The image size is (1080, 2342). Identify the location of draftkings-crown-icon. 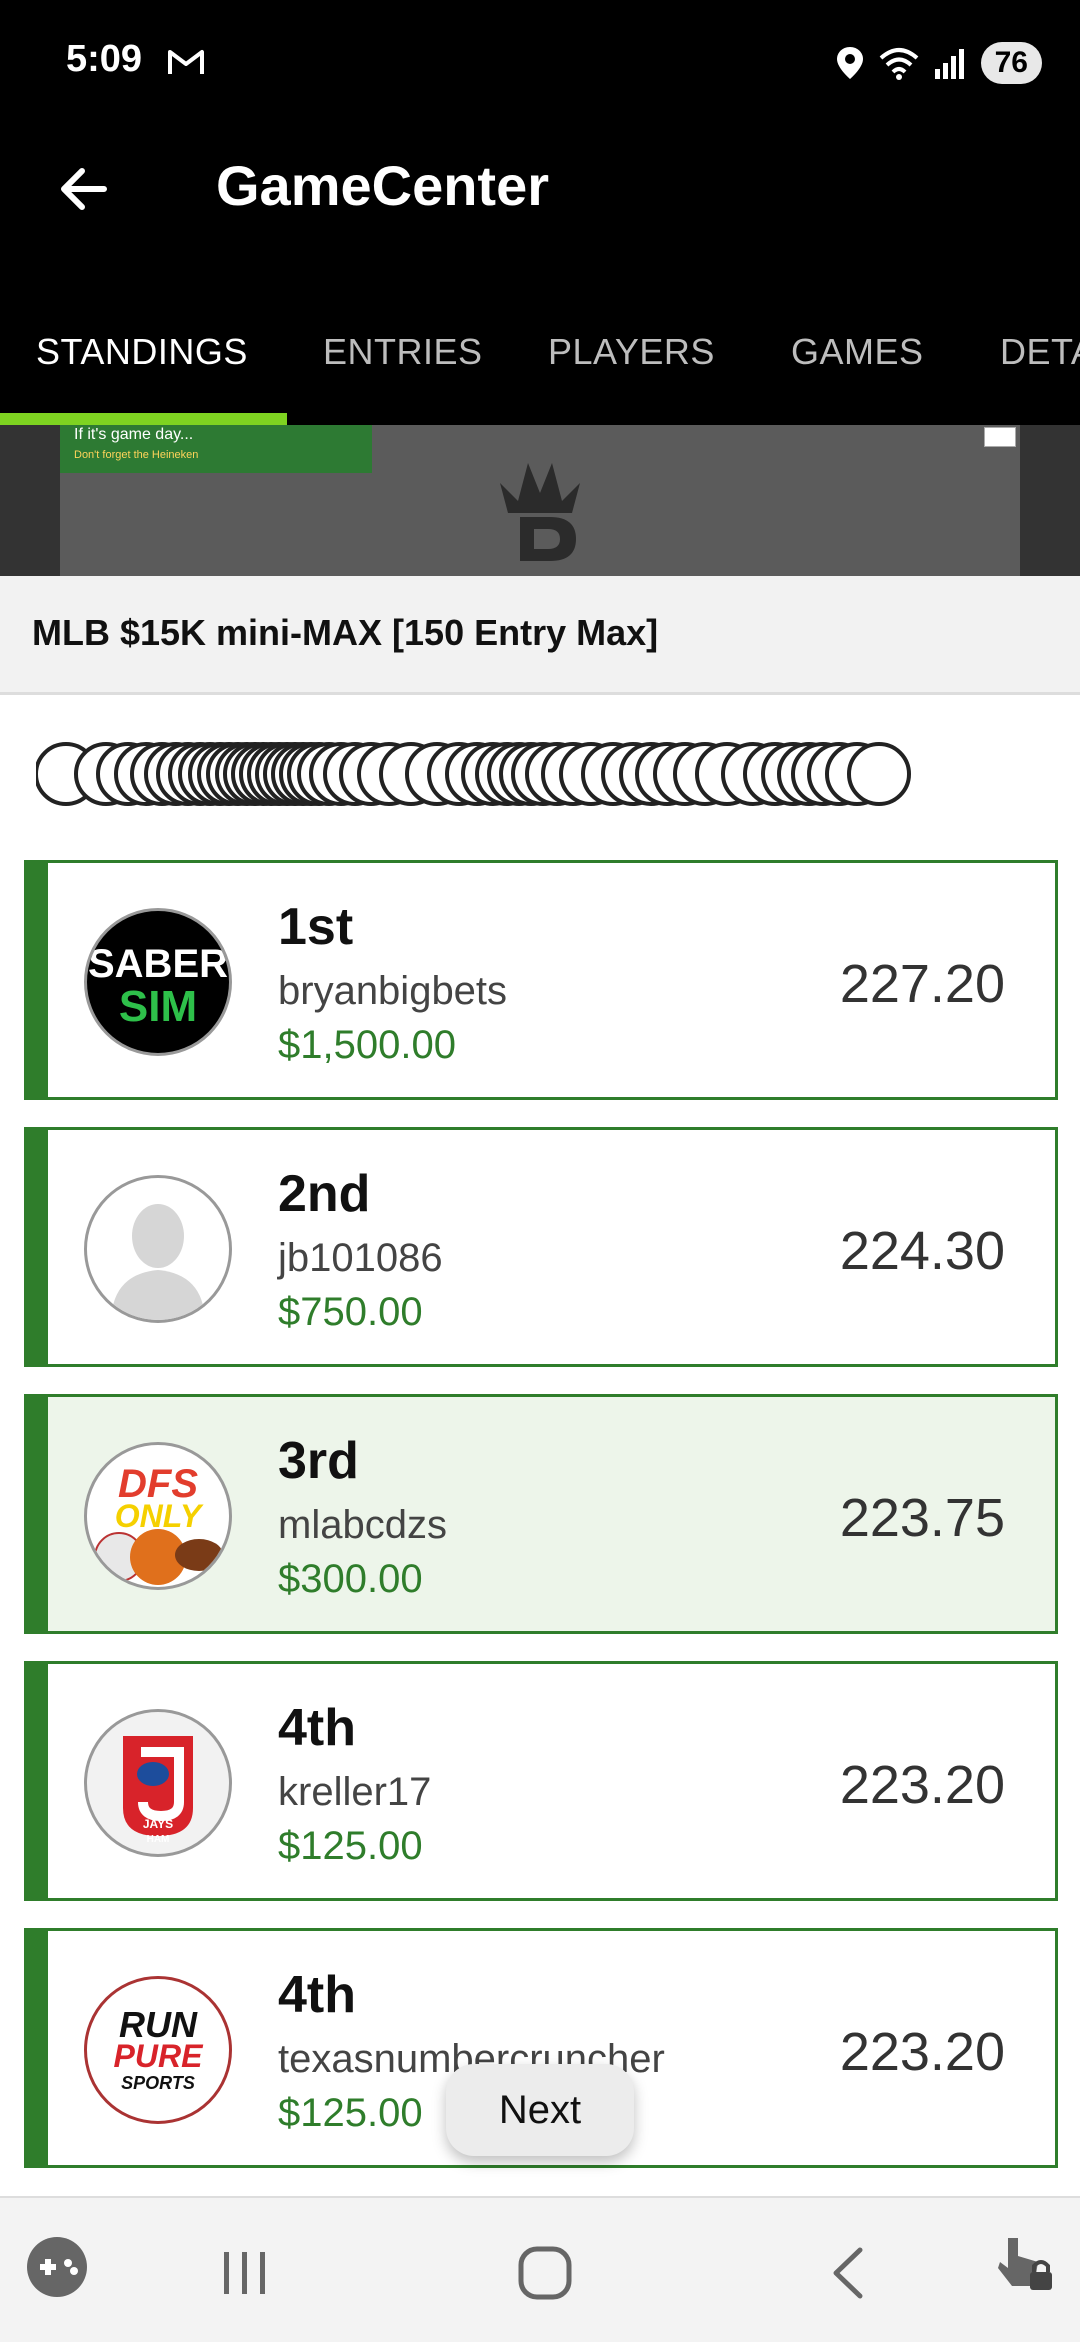
(540, 512).